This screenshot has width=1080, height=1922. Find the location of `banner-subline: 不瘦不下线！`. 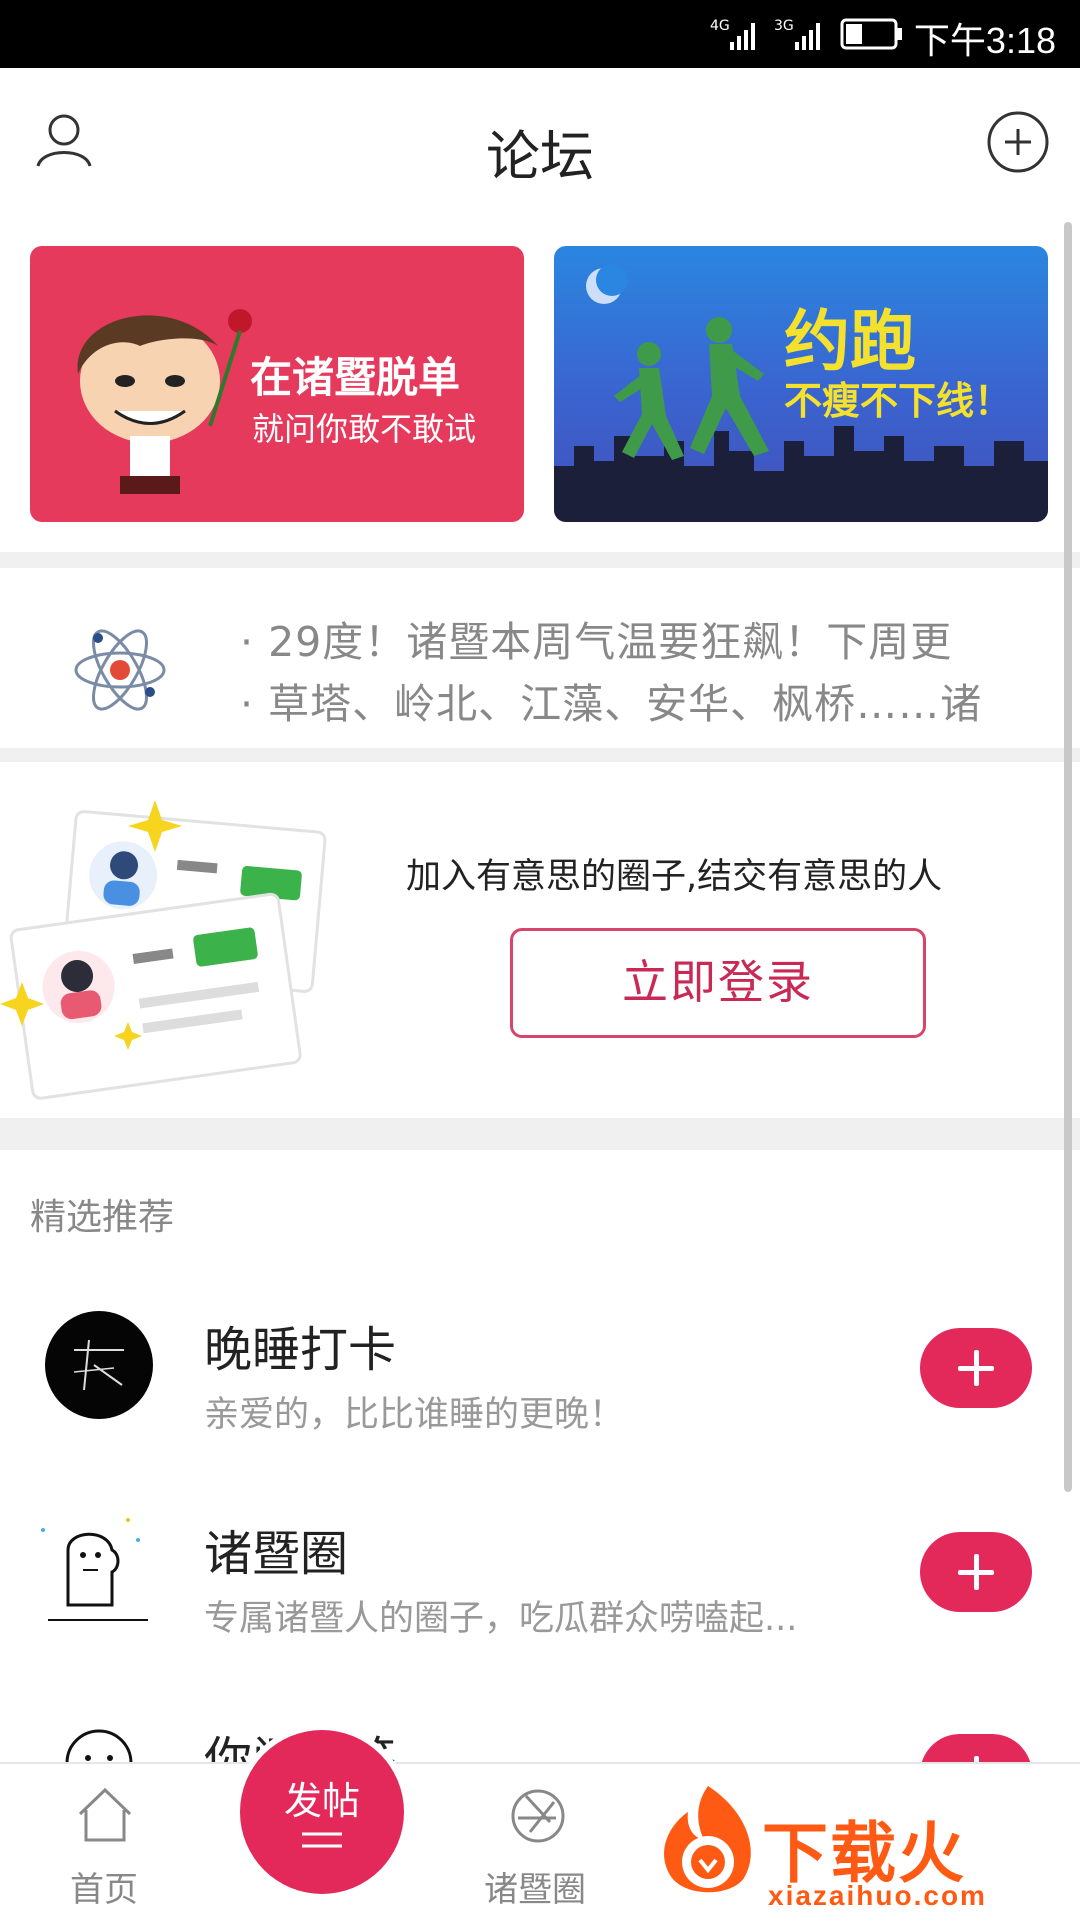

banner-subline: 不瘦不下线！ is located at coordinates (898, 401).